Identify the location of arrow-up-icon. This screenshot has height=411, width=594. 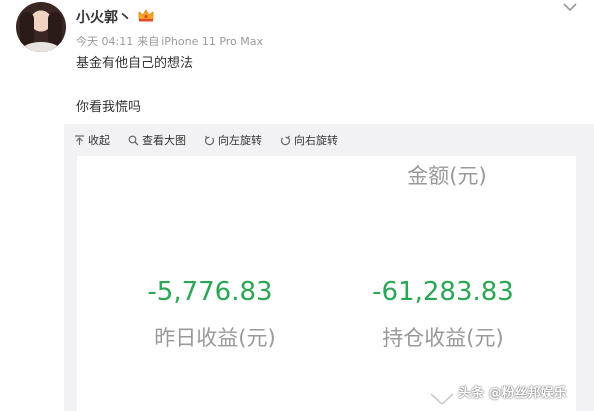
(79, 139).